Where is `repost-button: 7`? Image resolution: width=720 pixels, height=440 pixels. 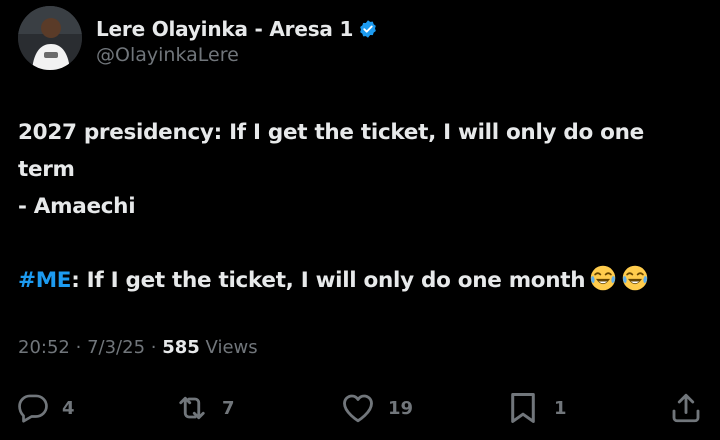
repost-button: 7 is located at coordinates (204, 408).